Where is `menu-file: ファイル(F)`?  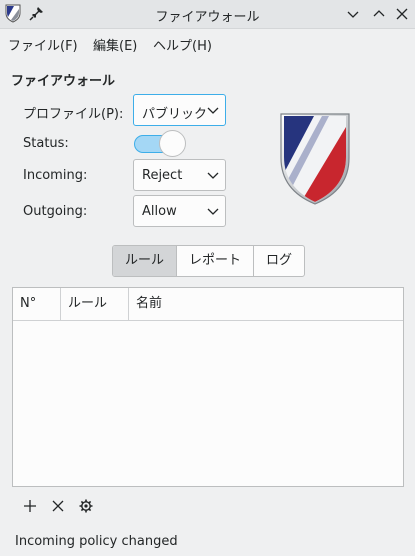 menu-file: ファイル(F) is located at coordinates (43, 44).